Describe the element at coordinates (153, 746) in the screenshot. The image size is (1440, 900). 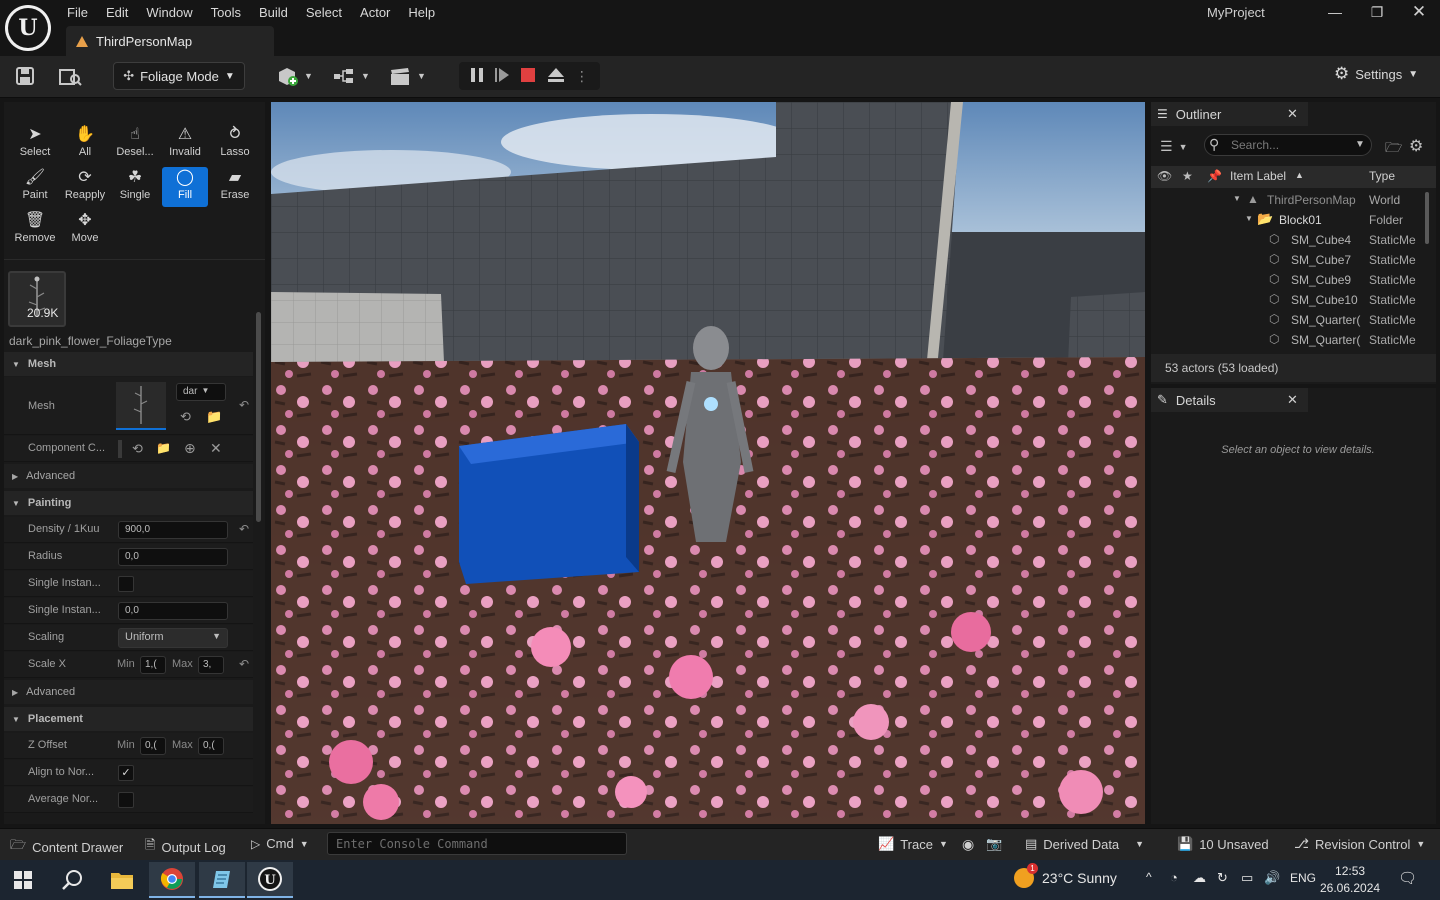
I see `zoffset-min-input: 0,(` at that location.